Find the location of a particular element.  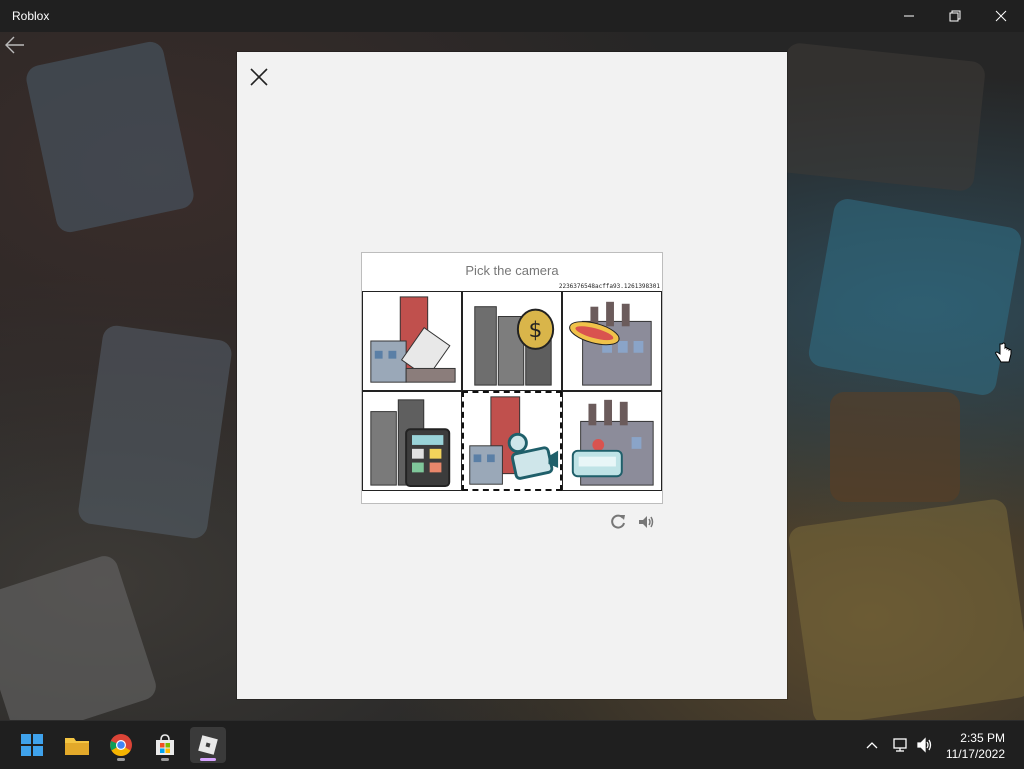

captcha-tile-2: $ is located at coordinates (512, 341).